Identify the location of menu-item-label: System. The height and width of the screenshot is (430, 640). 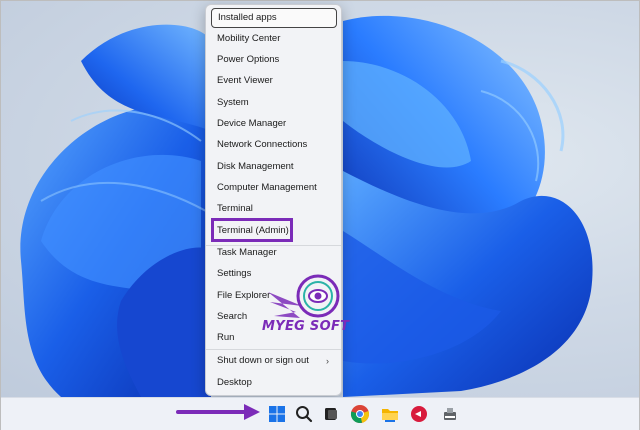
(233, 102).